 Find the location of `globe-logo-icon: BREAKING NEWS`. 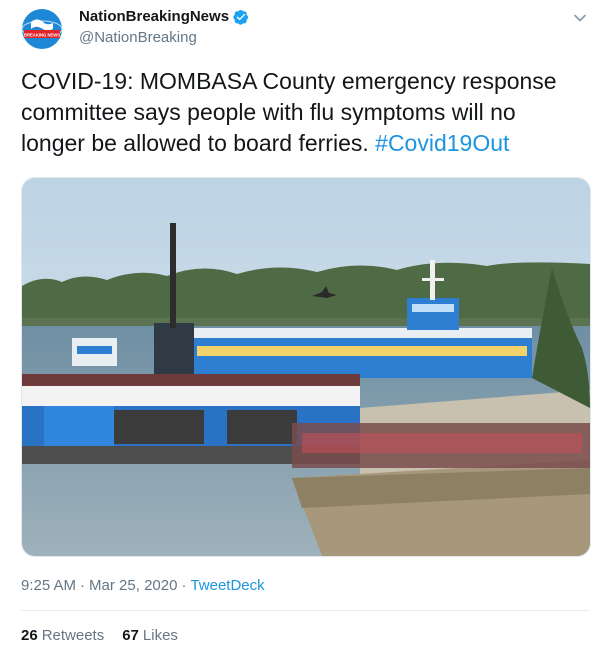

globe-logo-icon: BREAKING NEWS is located at coordinates (42, 29).